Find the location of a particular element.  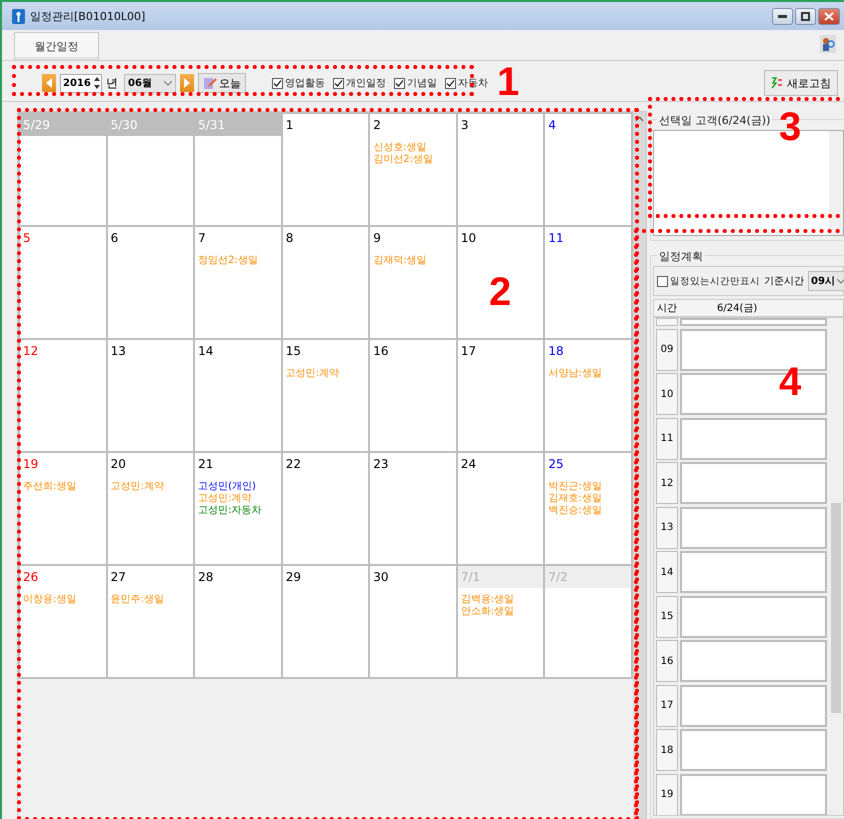

day-number: 16 is located at coordinates (381, 351).